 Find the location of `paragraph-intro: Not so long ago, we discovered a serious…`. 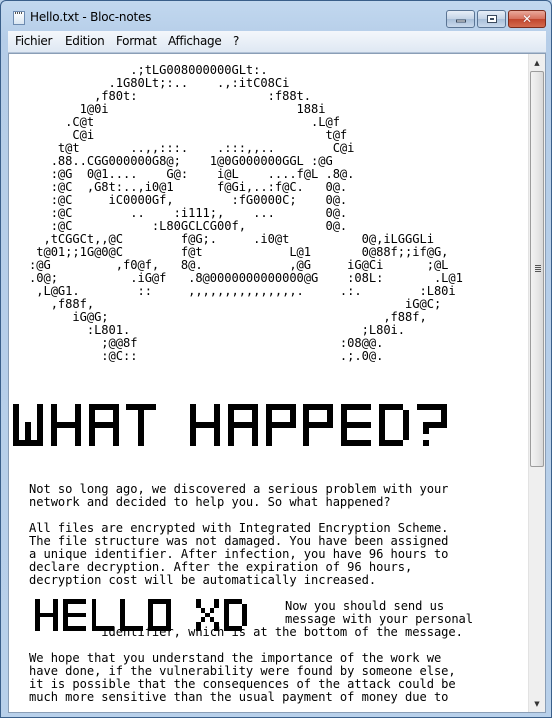

paragraph-intro: Not so long ago, we discovered a serious… is located at coordinates (239, 495).